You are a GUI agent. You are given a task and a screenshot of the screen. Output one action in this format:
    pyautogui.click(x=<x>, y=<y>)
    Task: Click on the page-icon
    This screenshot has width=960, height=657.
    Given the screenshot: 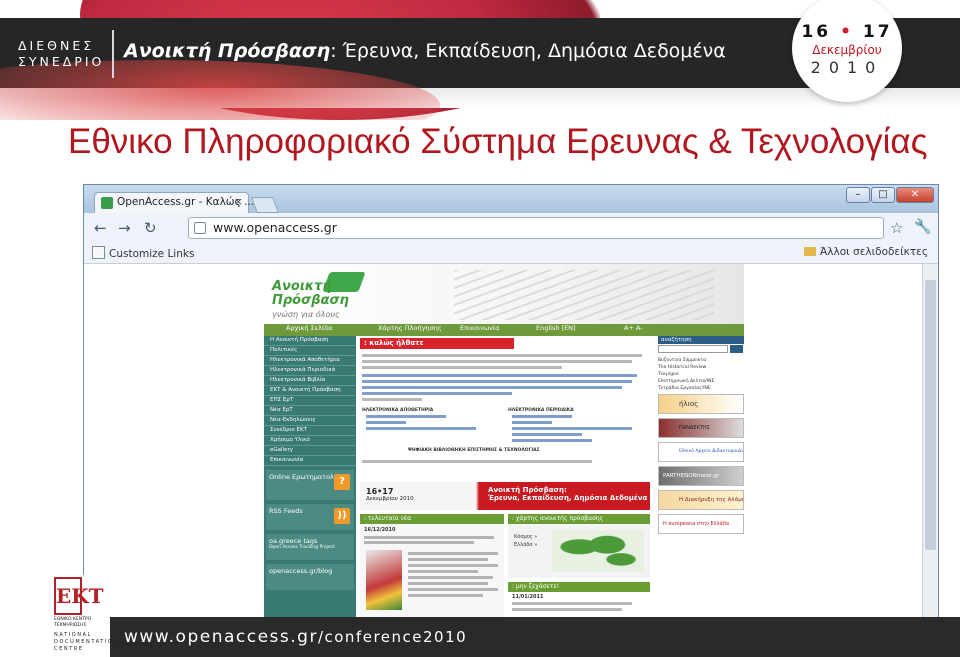 What is the action you would take?
    pyautogui.click(x=200, y=228)
    